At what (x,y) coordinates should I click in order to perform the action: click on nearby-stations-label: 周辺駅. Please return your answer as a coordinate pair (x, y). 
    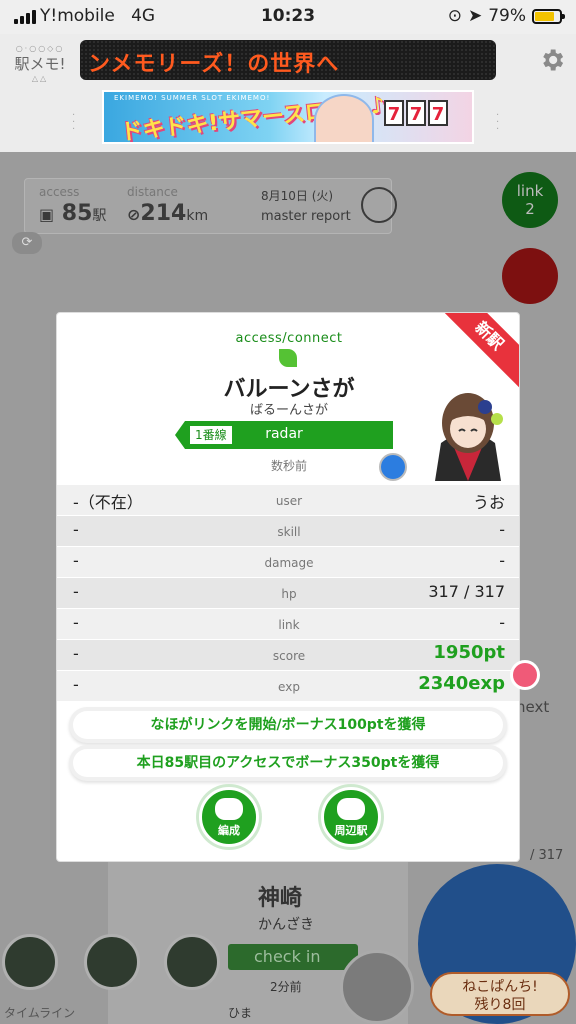
    Looking at the image, I should click on (351, 830).